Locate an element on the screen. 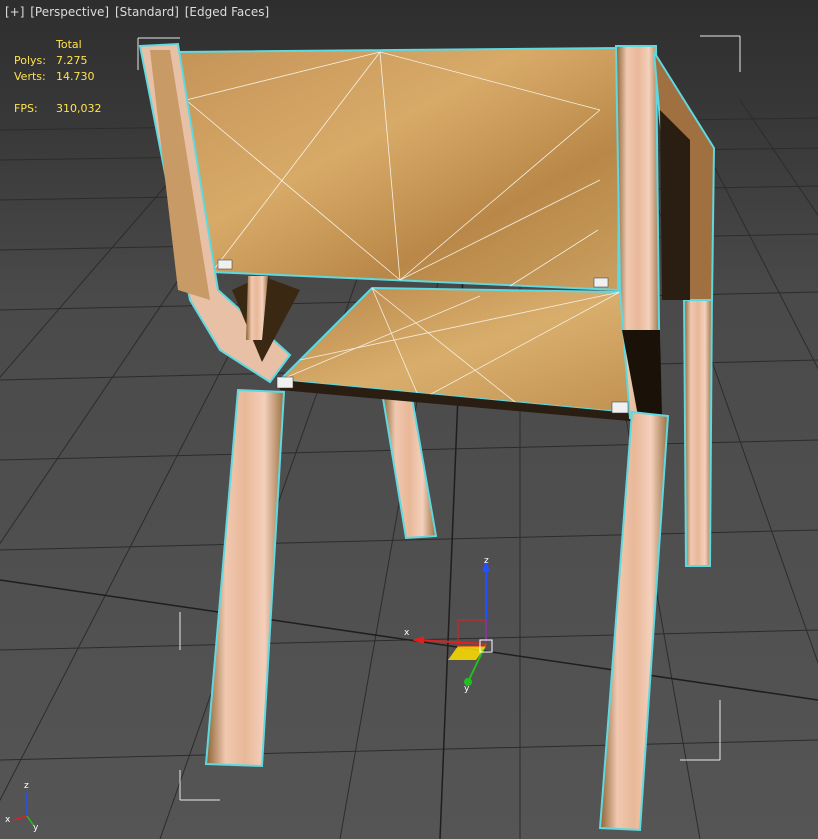 This screenshot has height=839, width=818. viewport-shading-menu: [Standard] is located at coordinates (147, 12).